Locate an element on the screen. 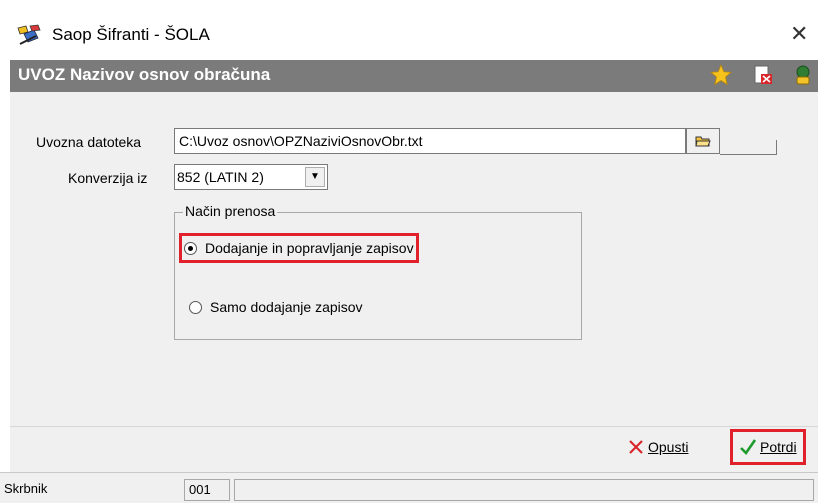 The image size is (818, 503). radio-selected-indicator is located at coordinates (190, 248).